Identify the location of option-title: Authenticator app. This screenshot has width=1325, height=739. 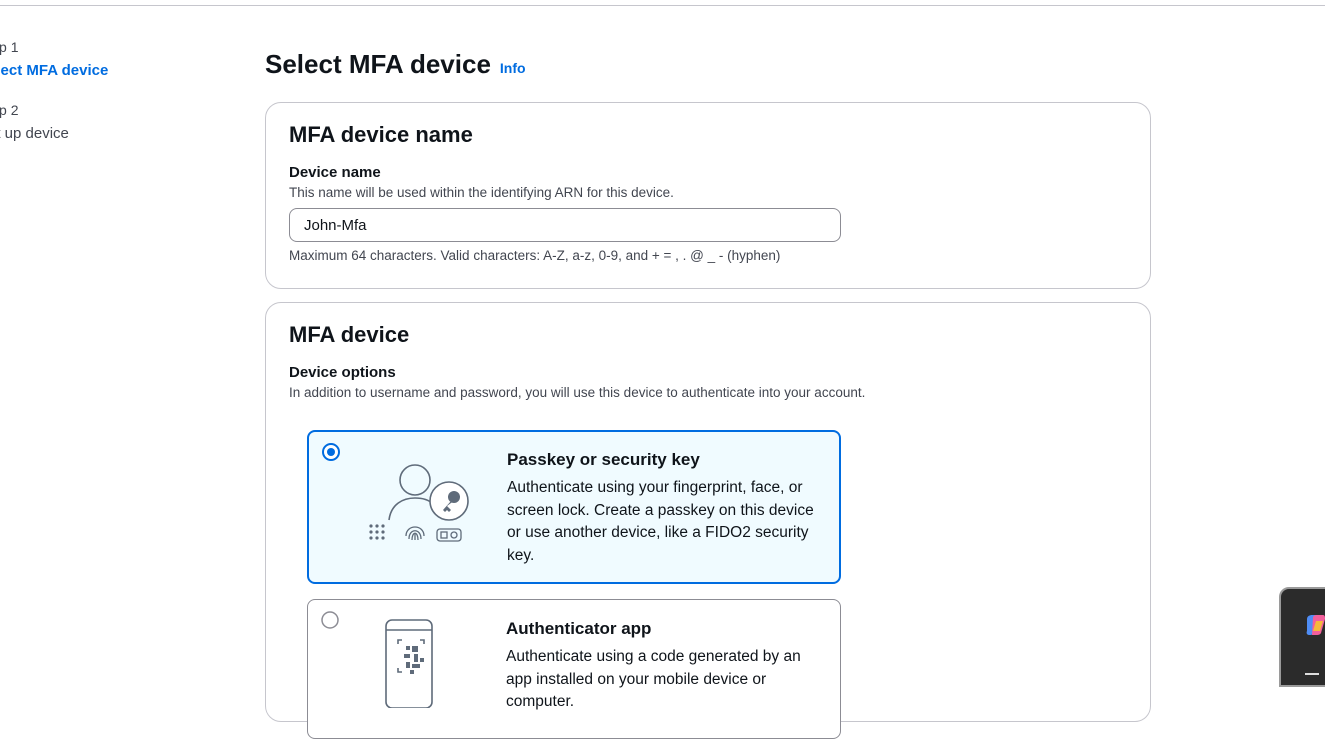
(579, 628).